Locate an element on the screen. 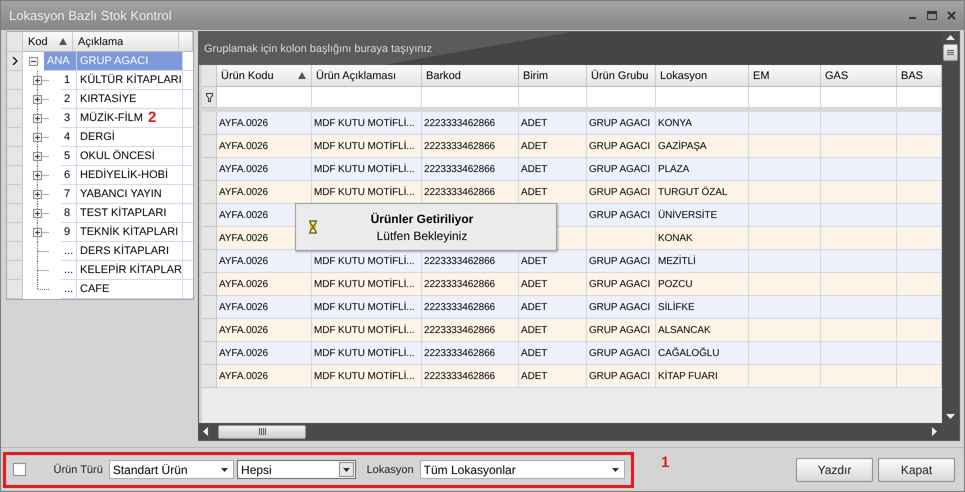  checkbox is located at coordinates (19, 469).